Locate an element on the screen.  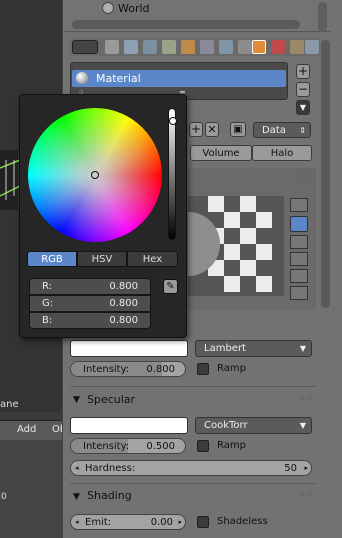
green-channel-field: G: 0.800 is located at coordinates (90, 303).